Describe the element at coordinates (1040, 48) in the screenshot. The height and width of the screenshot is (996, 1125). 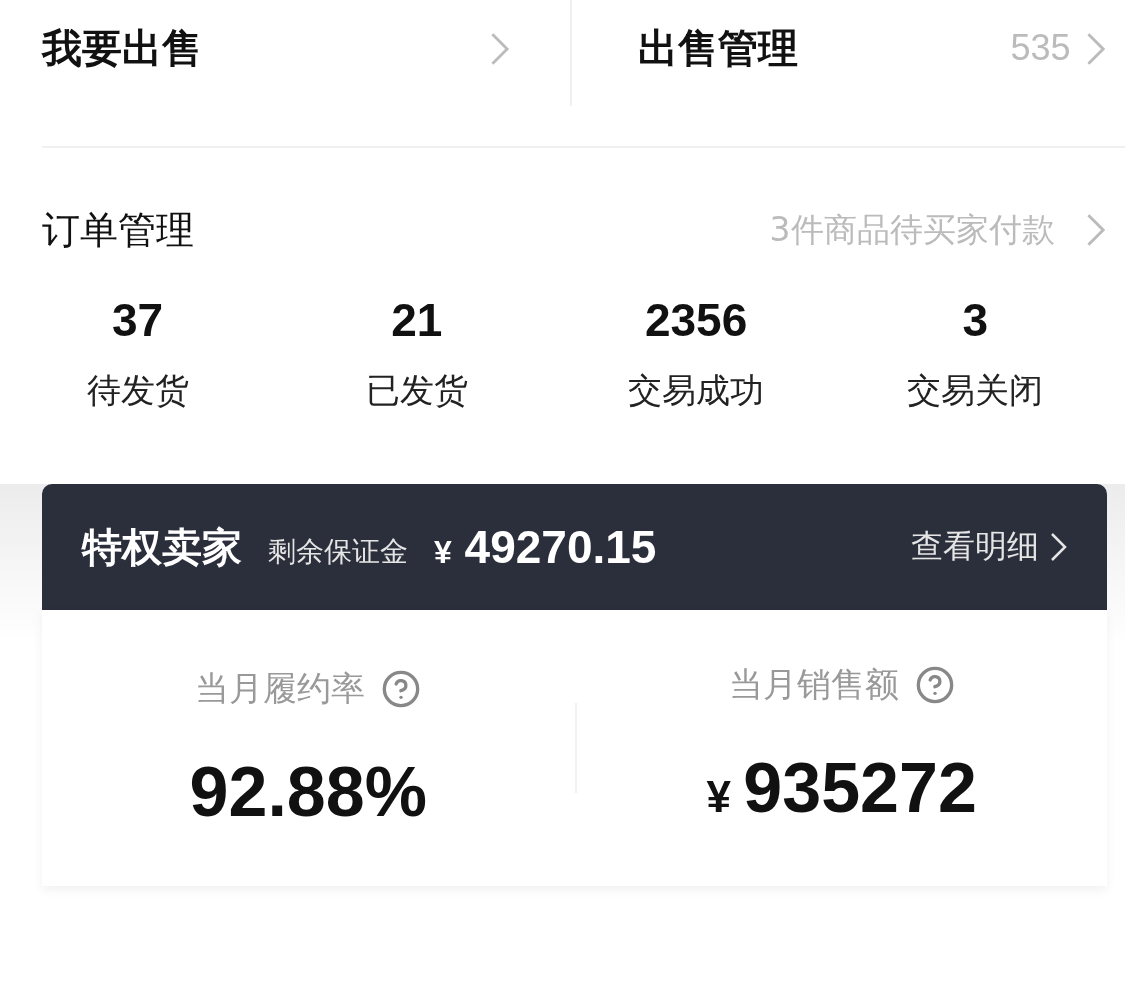
I see `sales-count: 535` at that location.